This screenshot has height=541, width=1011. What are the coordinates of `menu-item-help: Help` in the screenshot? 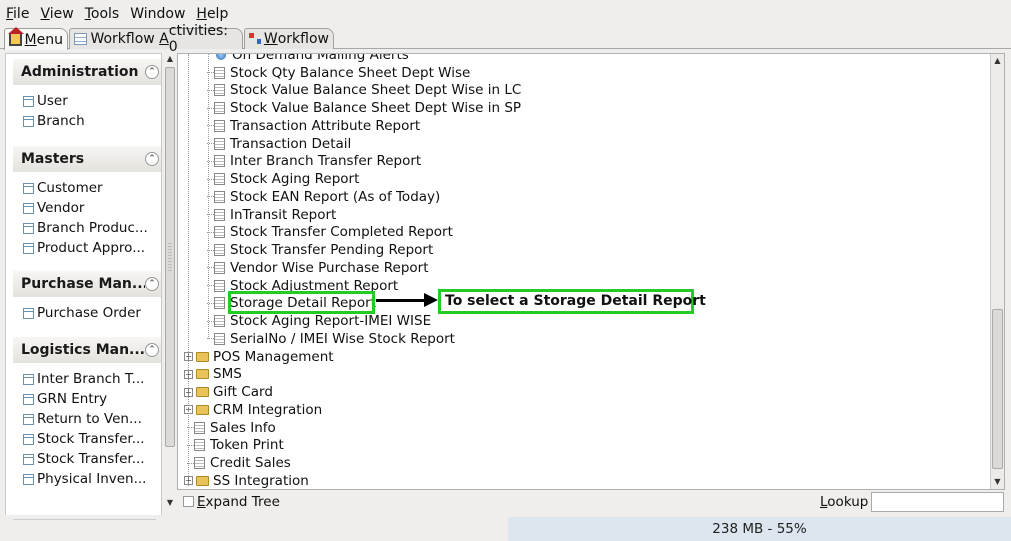 It's located at (212, 14).